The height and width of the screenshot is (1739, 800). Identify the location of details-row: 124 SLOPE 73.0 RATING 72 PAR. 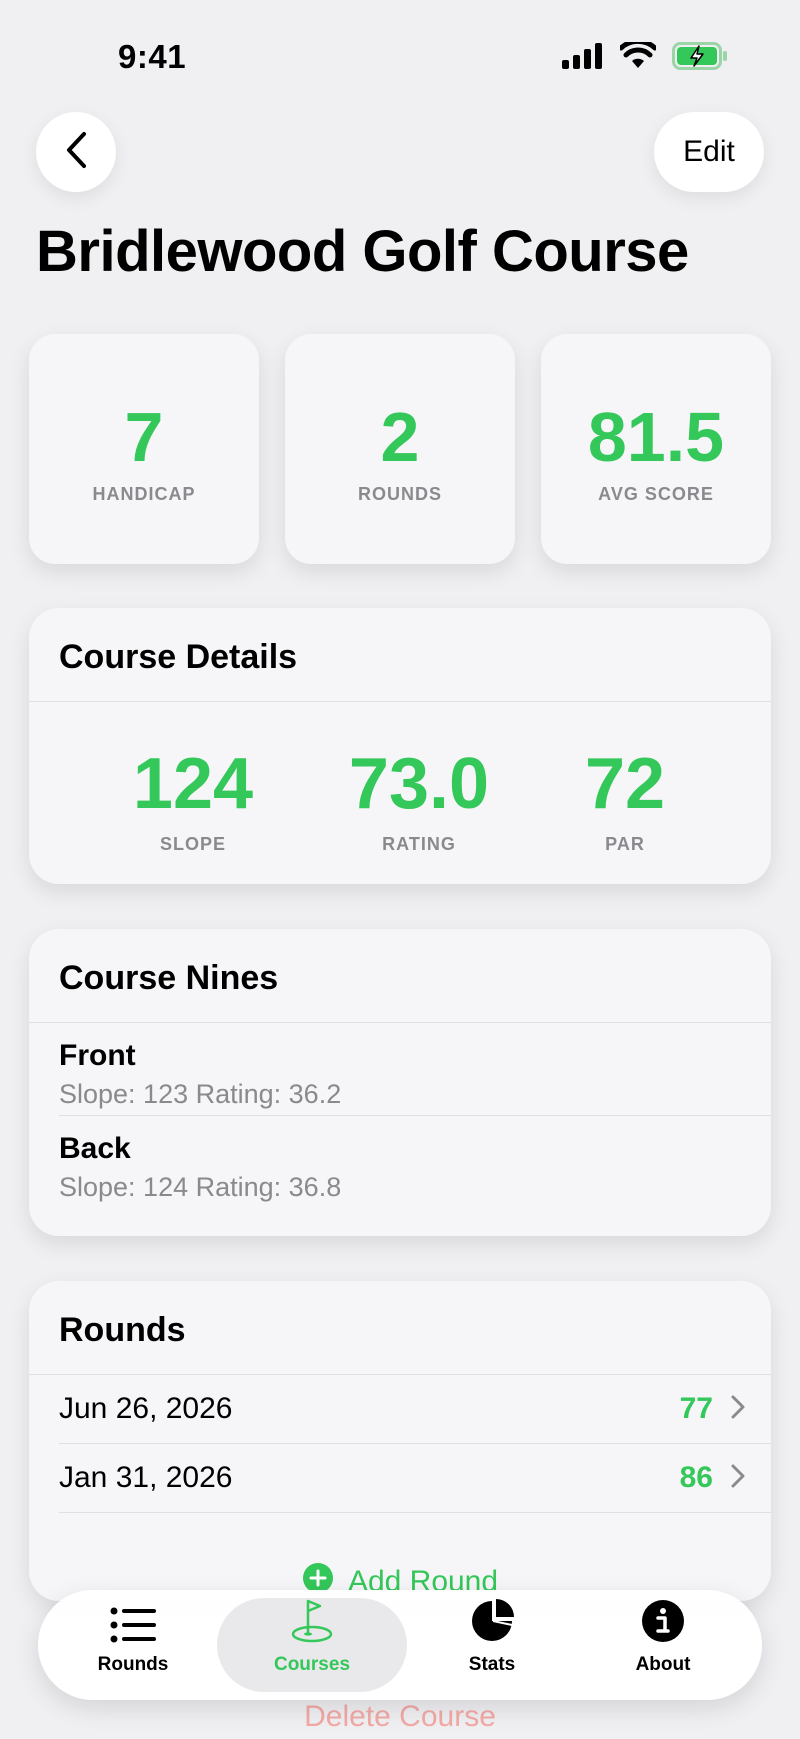
(400, 793).